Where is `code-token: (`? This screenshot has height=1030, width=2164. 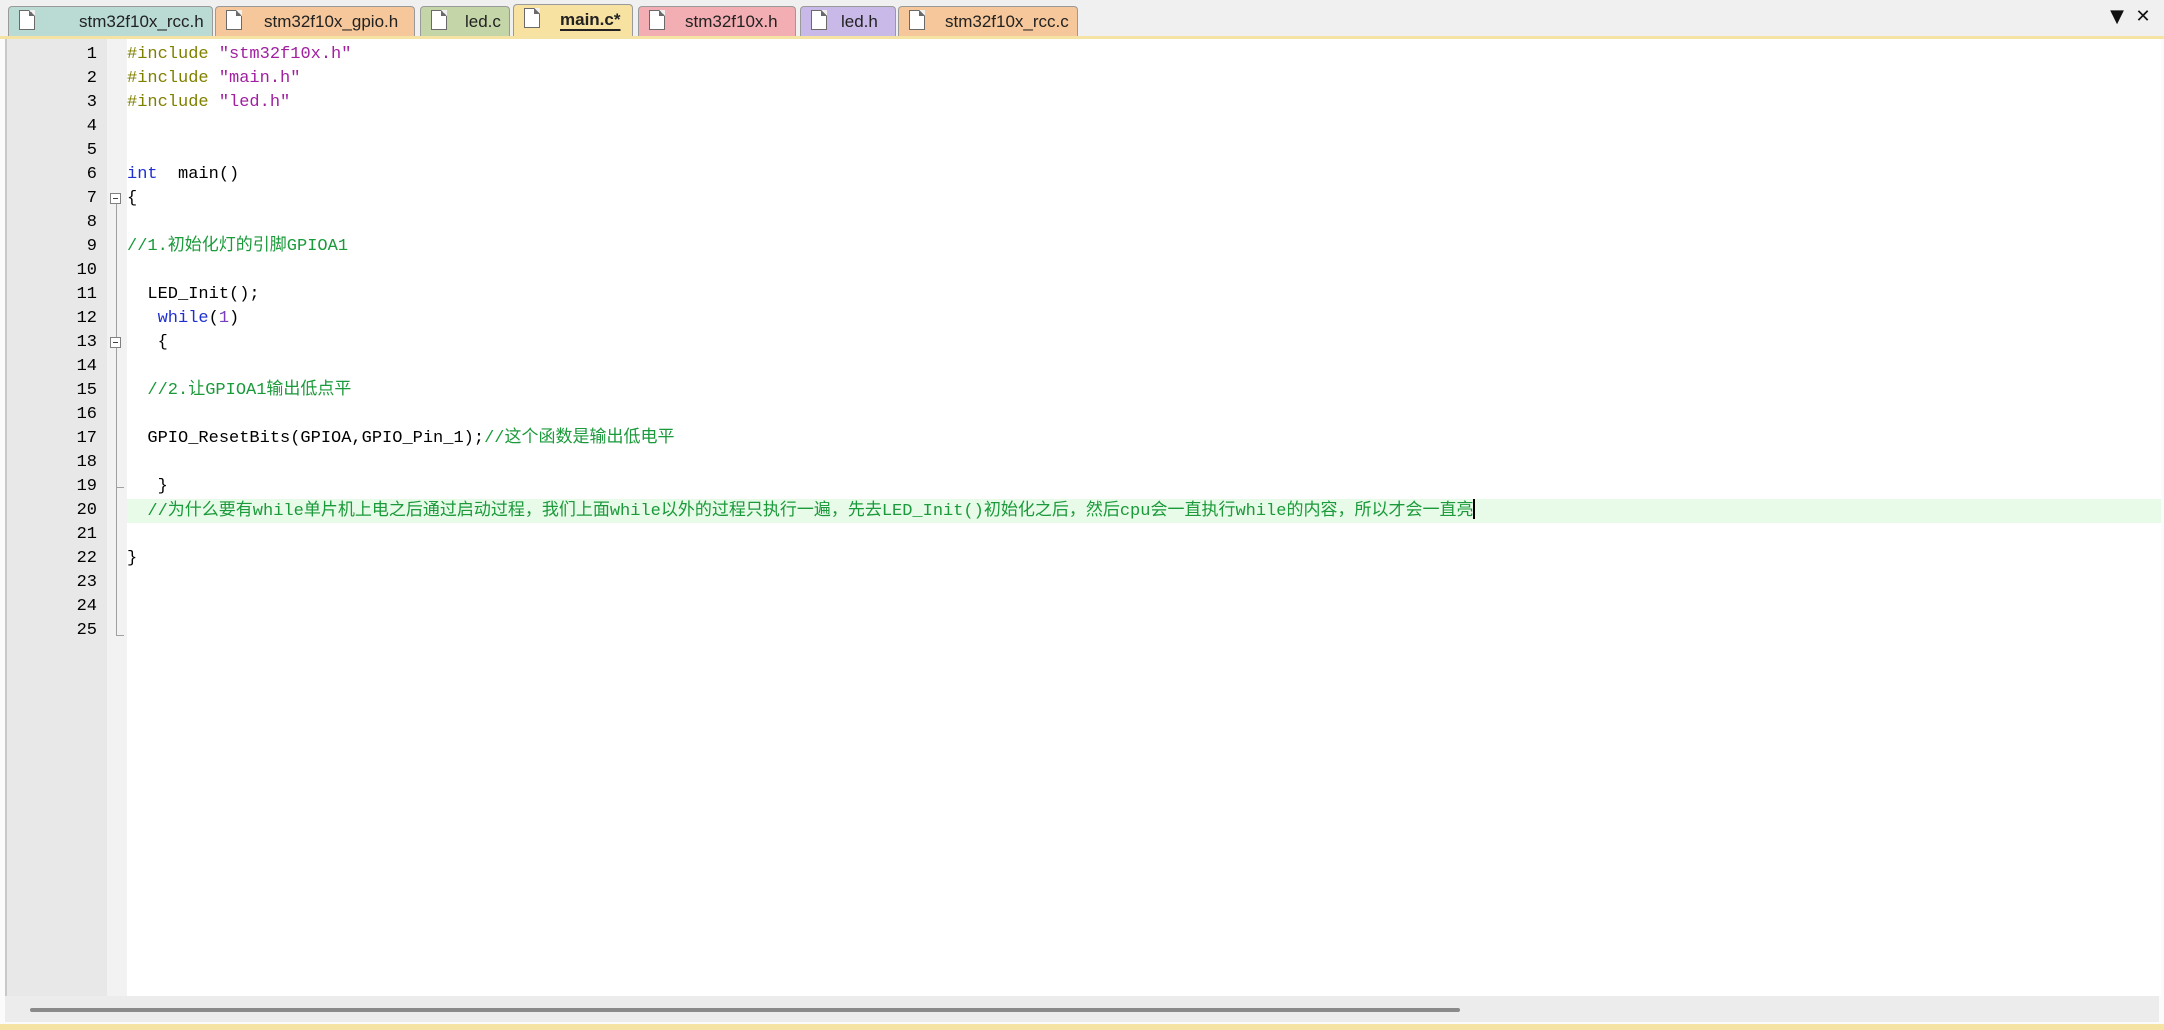 code-token: ( is located at coordinates (213, 318).